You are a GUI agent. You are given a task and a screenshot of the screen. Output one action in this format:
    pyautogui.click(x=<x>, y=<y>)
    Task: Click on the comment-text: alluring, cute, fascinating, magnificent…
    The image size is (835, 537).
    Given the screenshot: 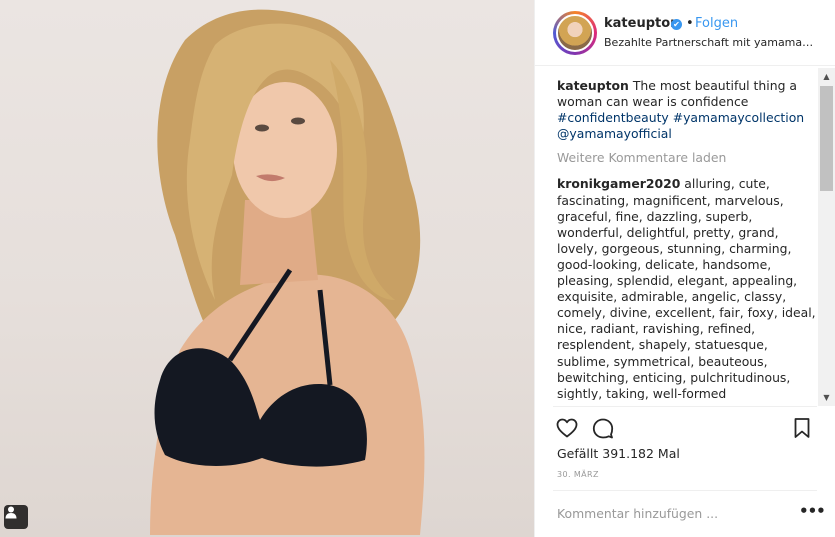 What is the action you would take?
    pyautogui.click(x=686, y=288)
    